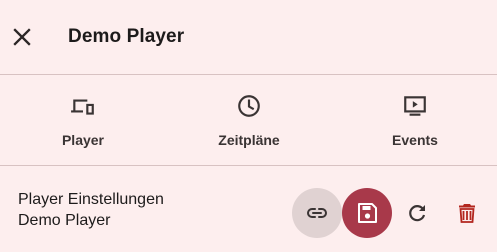 This screenshot has width=497, height=252. What do you see at coordinates (414, 120) in the screenshot?
I see `tab-events: Events` at bounding box center [414, 120].